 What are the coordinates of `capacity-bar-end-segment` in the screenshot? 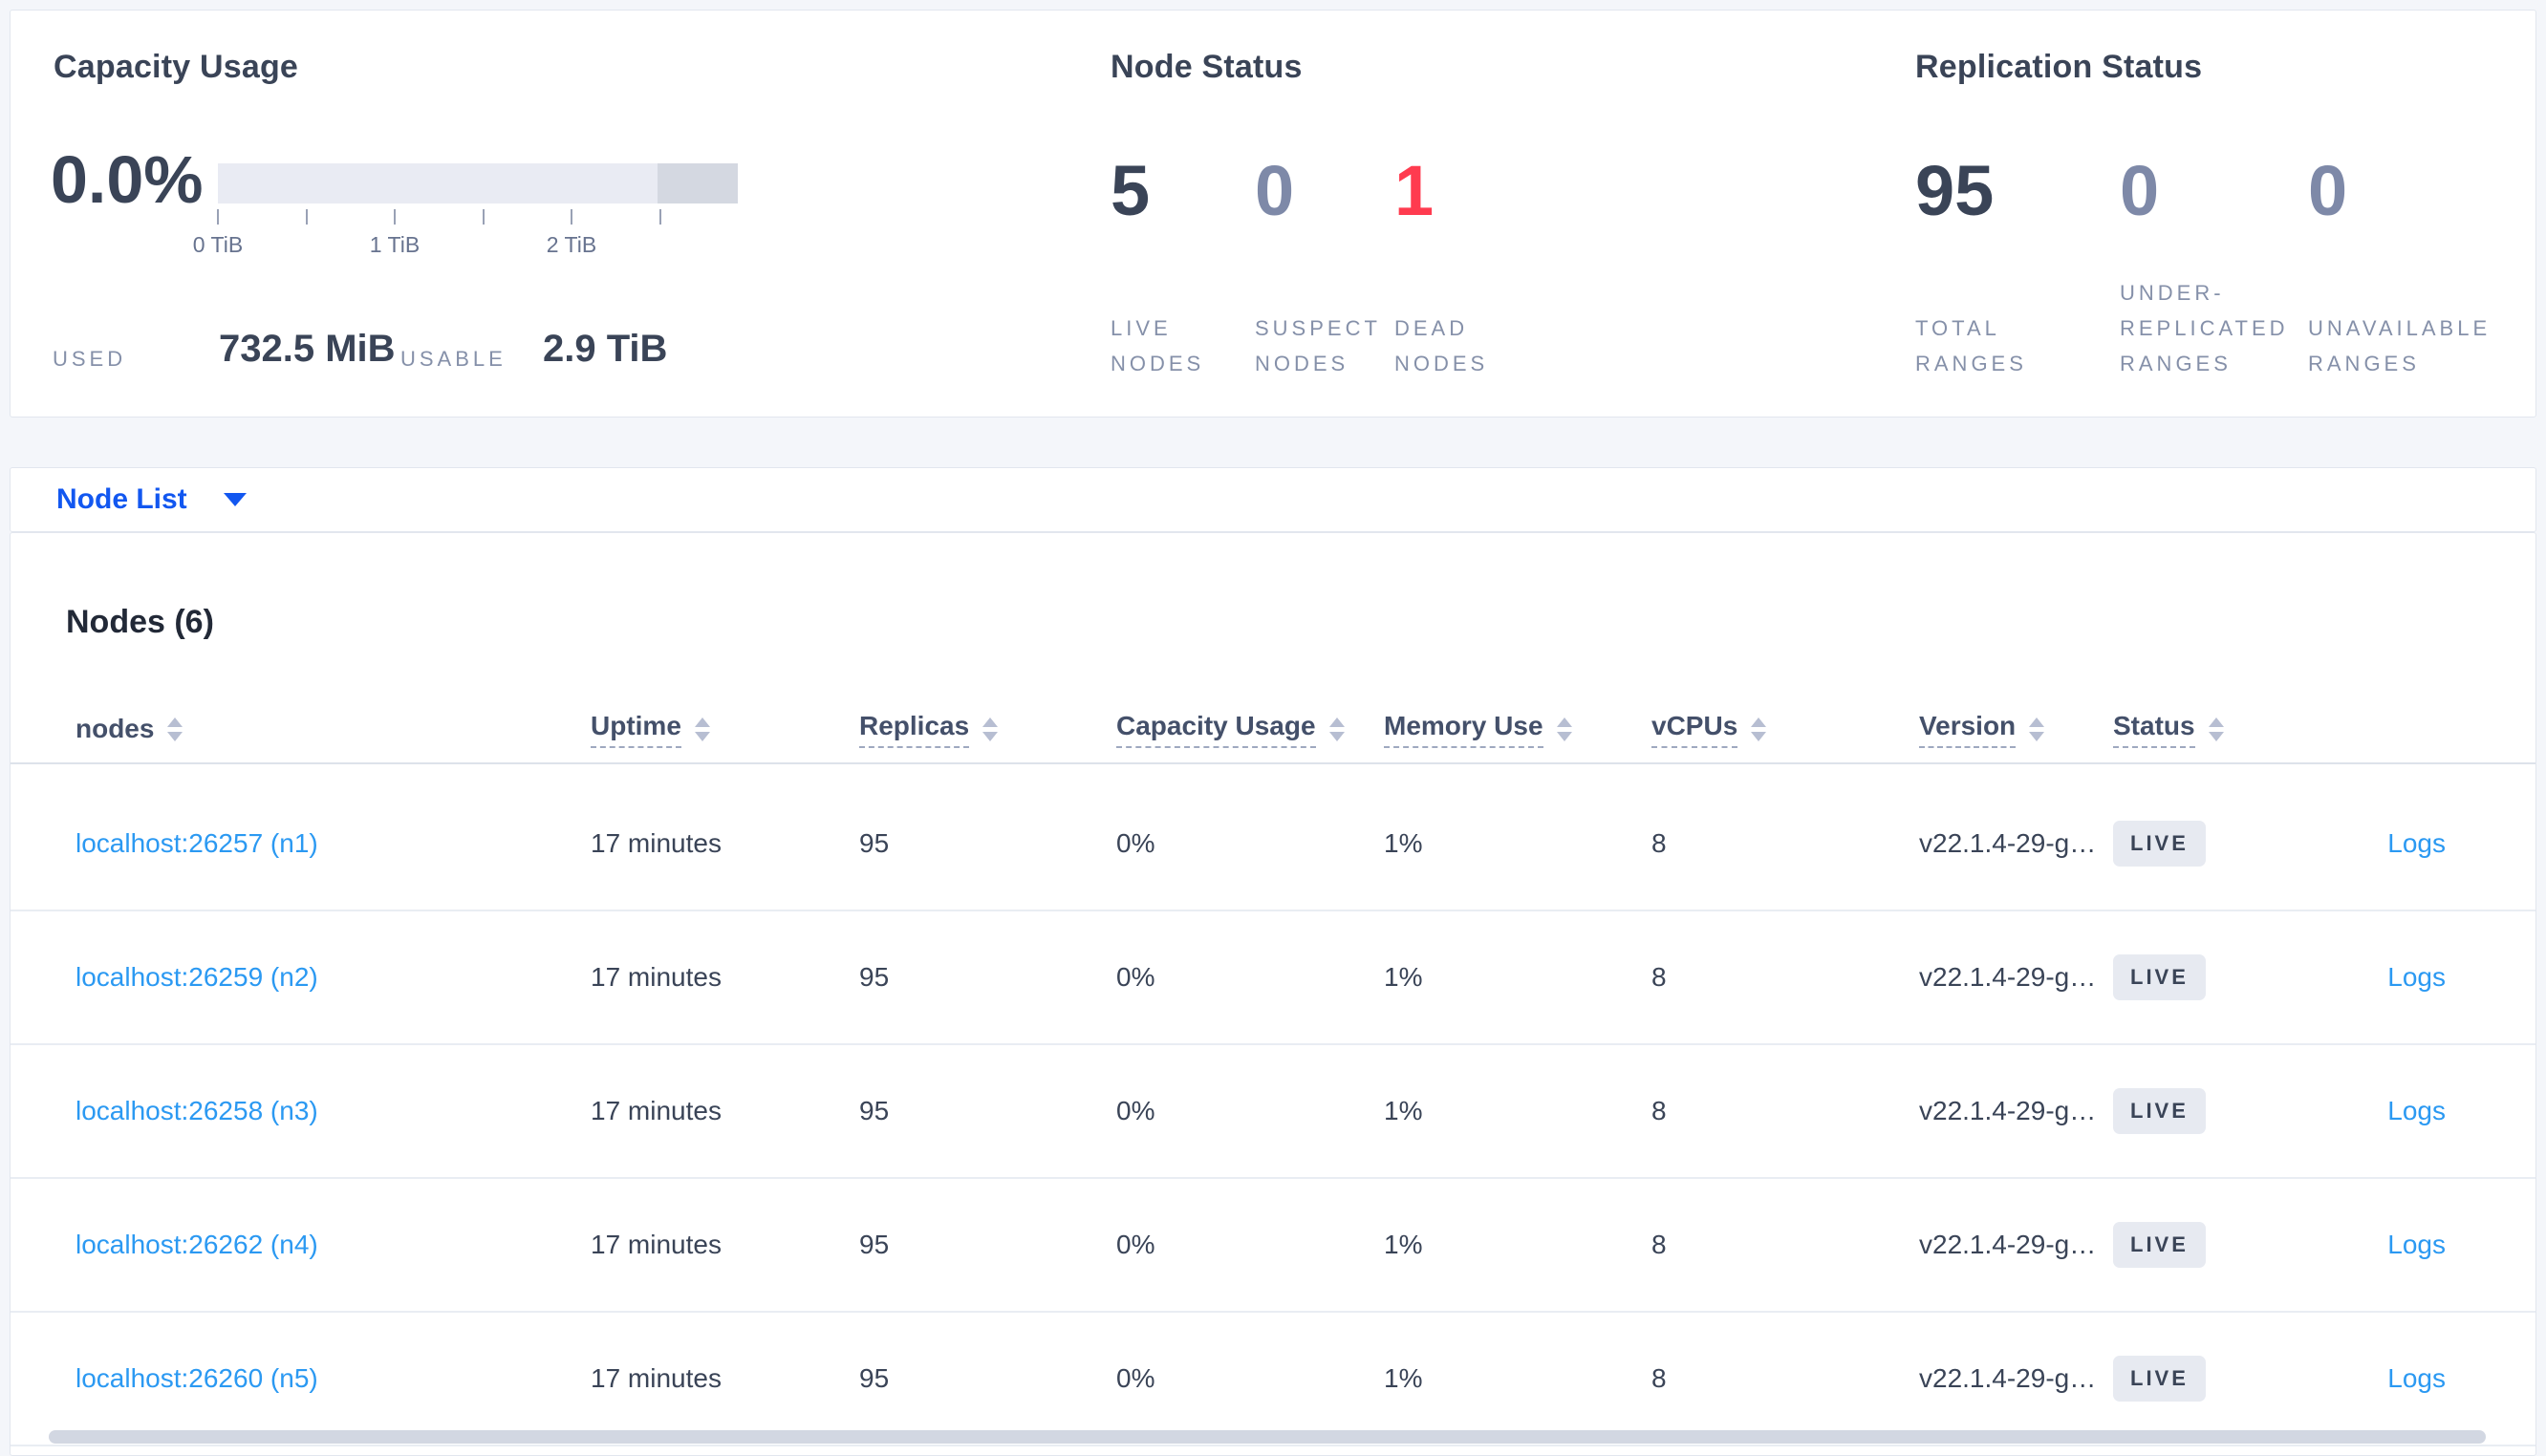 It's located at (698, 183).